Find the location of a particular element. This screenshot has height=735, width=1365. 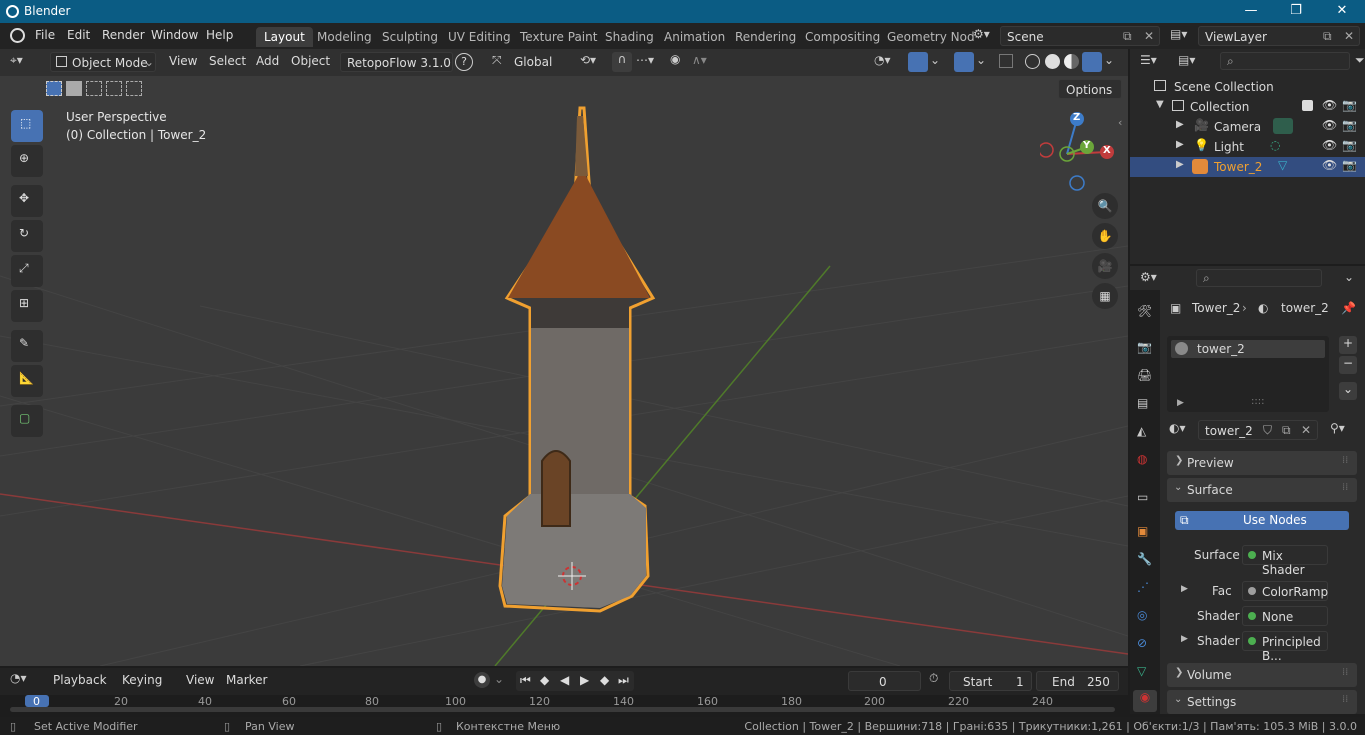

link-type-icon: ⚲▾ is located at coordinates (1337, 428).